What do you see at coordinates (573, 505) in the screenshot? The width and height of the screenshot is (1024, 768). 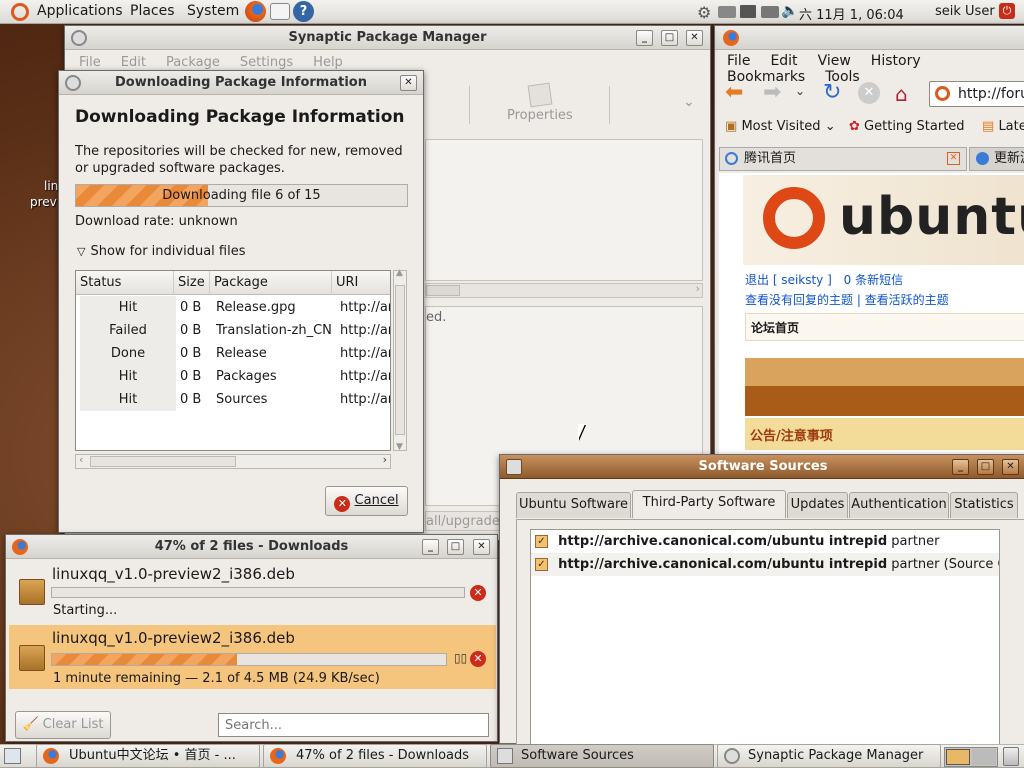 I see `tab-ubuntu-software: Ubuntu Software` at bounding box center [573, 505].